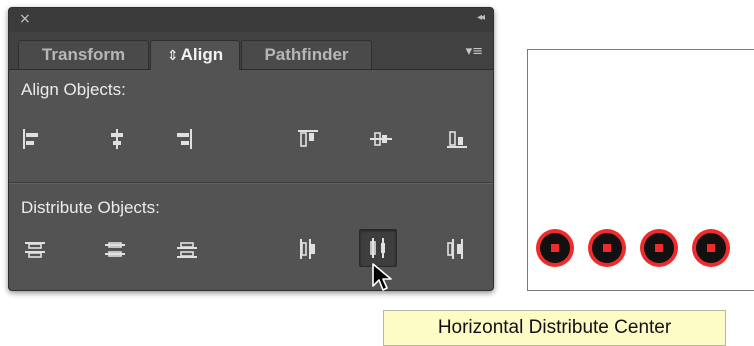 The image size is (754, 346). Describe the element at coordinates (457, 139) in the screenshot. I see `vertical-align-bottom-icon` at that location.